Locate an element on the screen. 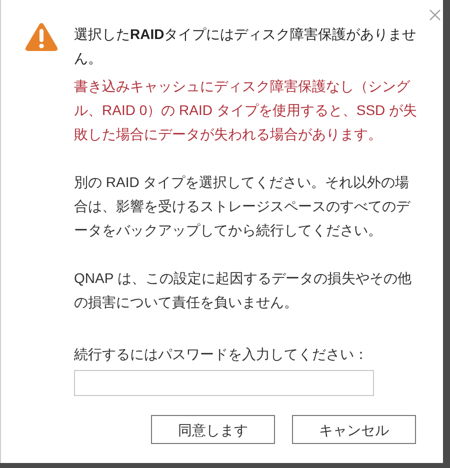 The width and height of the screenshot is (450, 468). message-paragraph: QNAP は、この設定に起因するデータの損失やその他の損害について責任を負いません。 is located at coordinates (243, 290).